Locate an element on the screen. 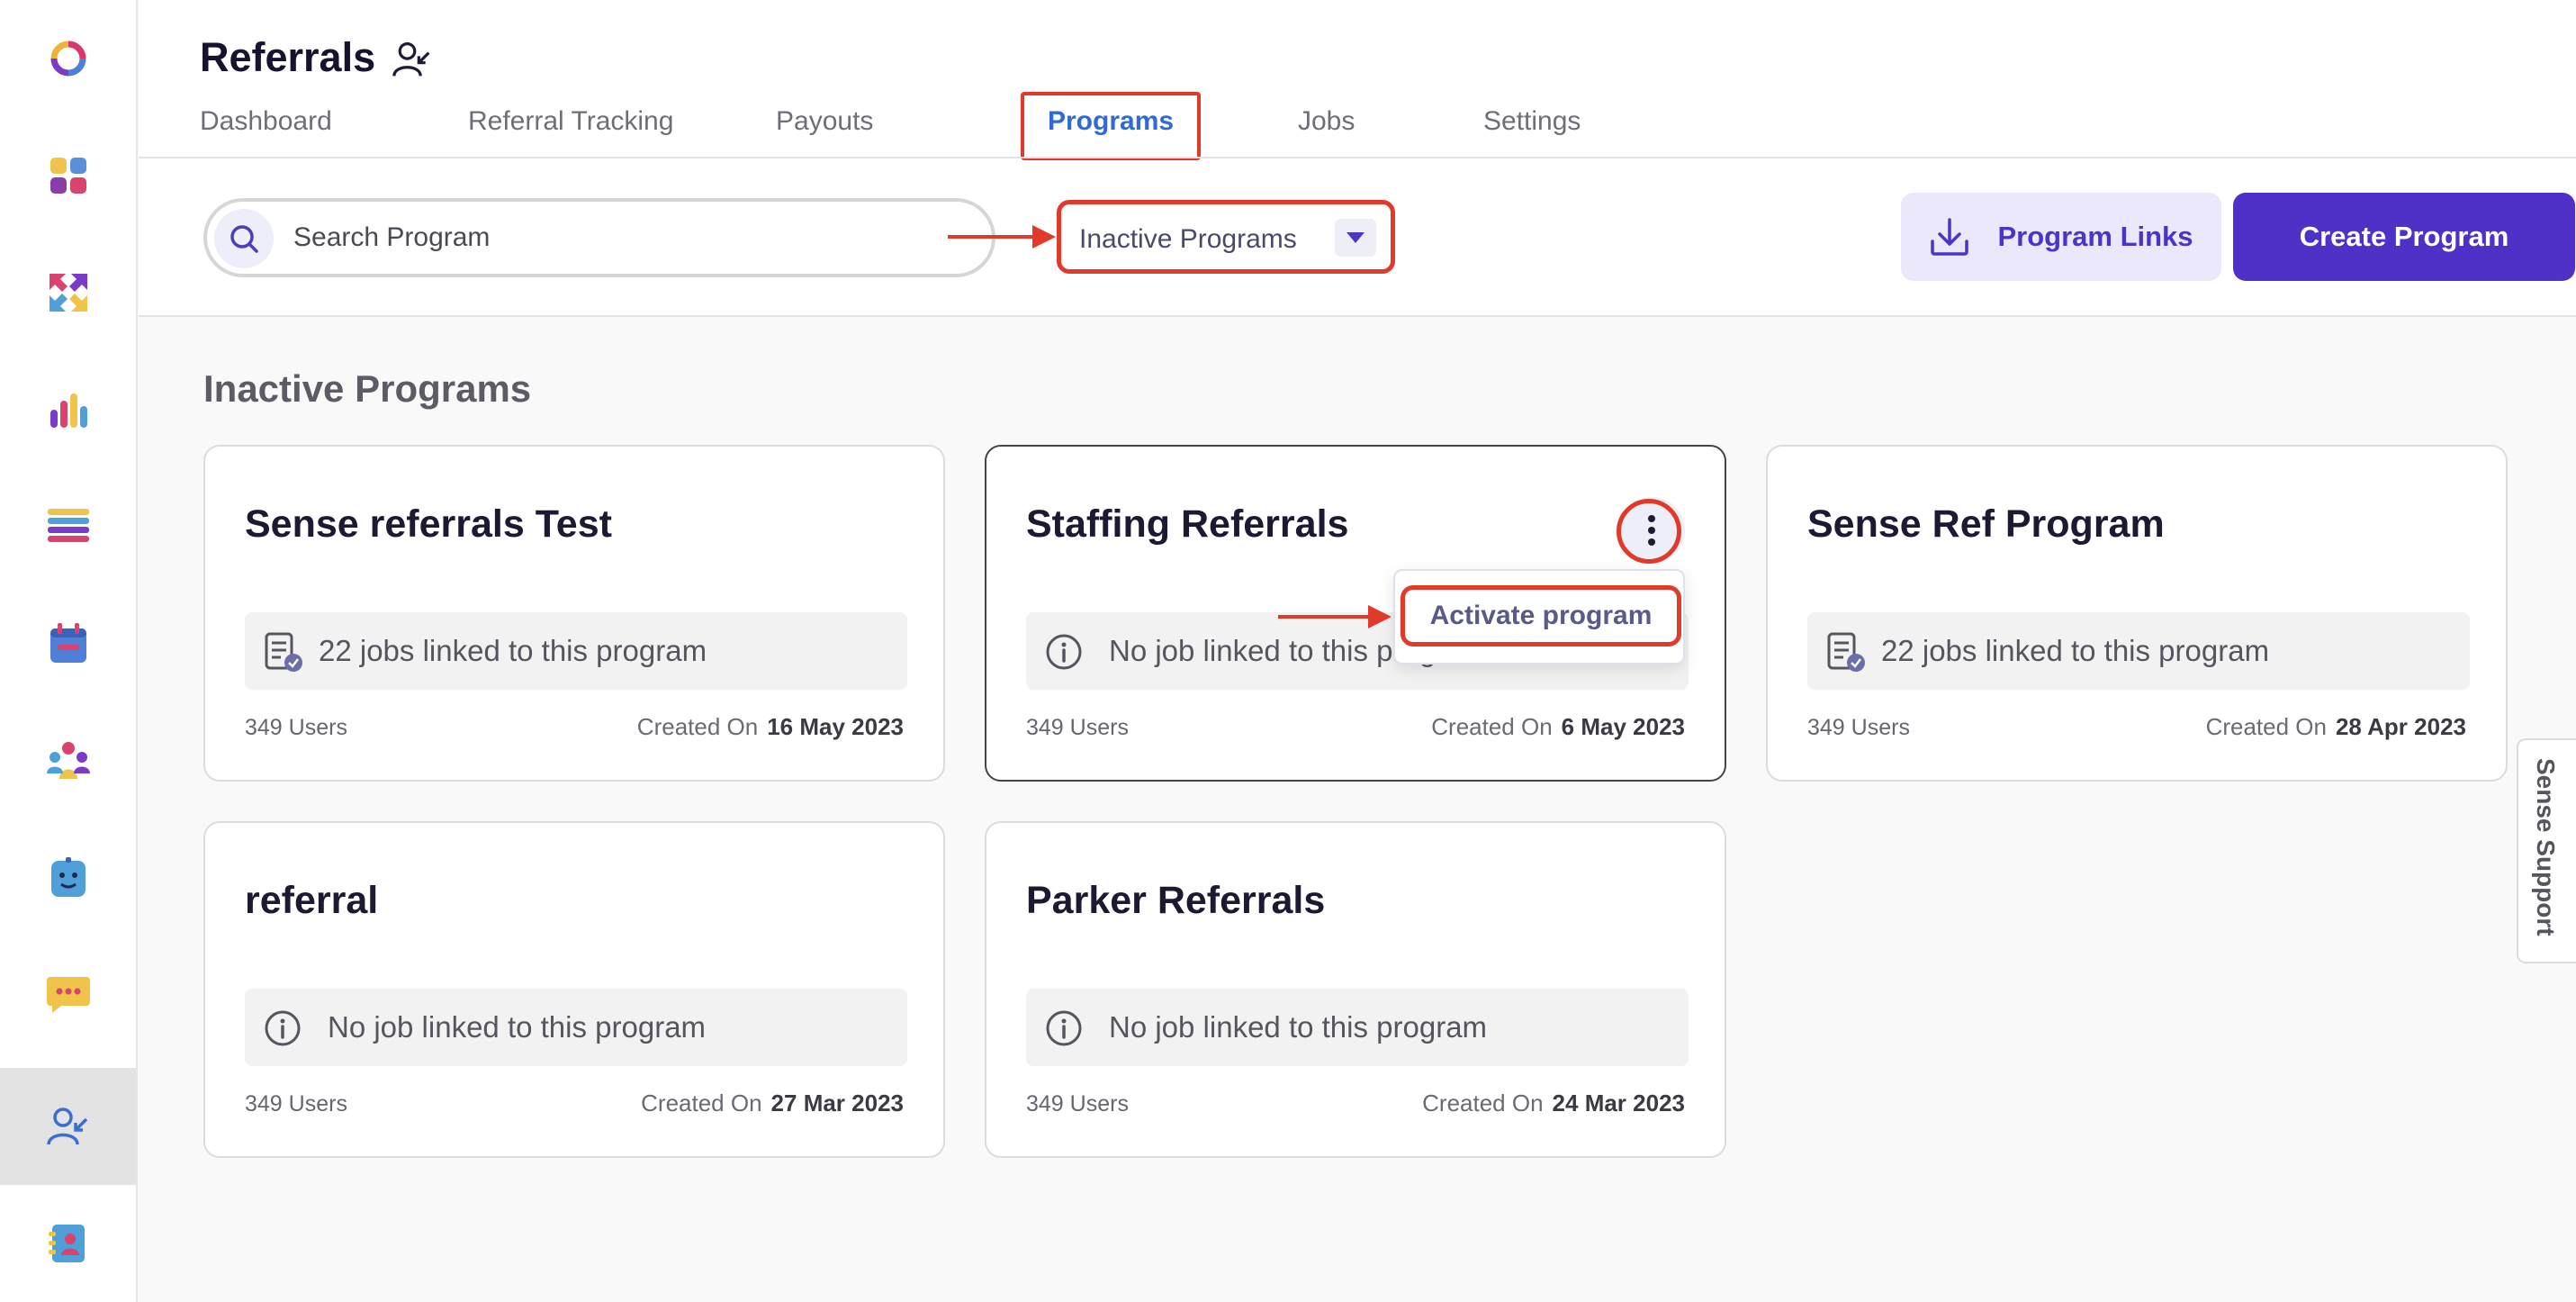 The height and width of the screenshot is (1302, 2576). sidebar is located at coordinates (69, 651).